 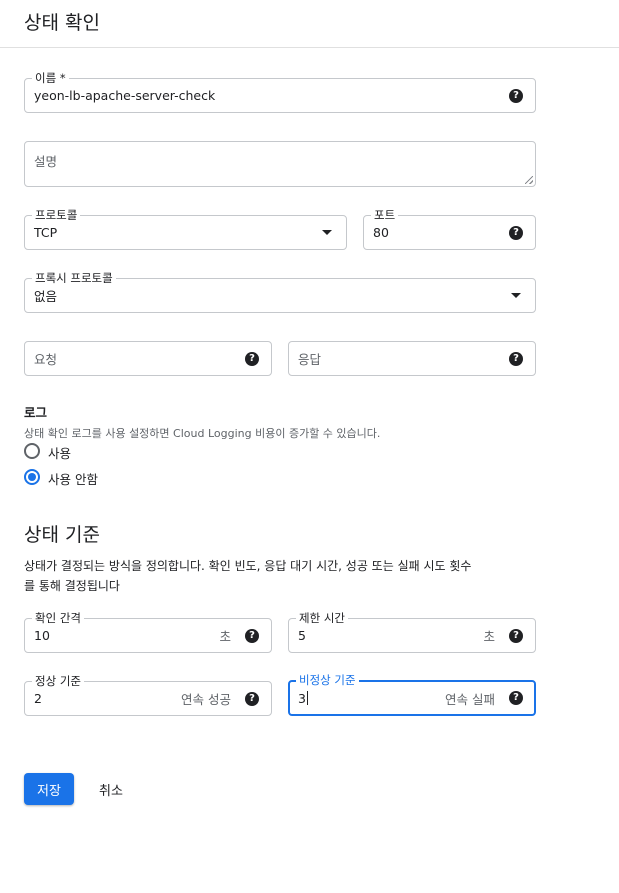 What do you see at coordinates (280, 292) in the screenshot?
I see `proxy-protocol-select: 프록시 프로토콜 없음` at bounding box center [280, 292].